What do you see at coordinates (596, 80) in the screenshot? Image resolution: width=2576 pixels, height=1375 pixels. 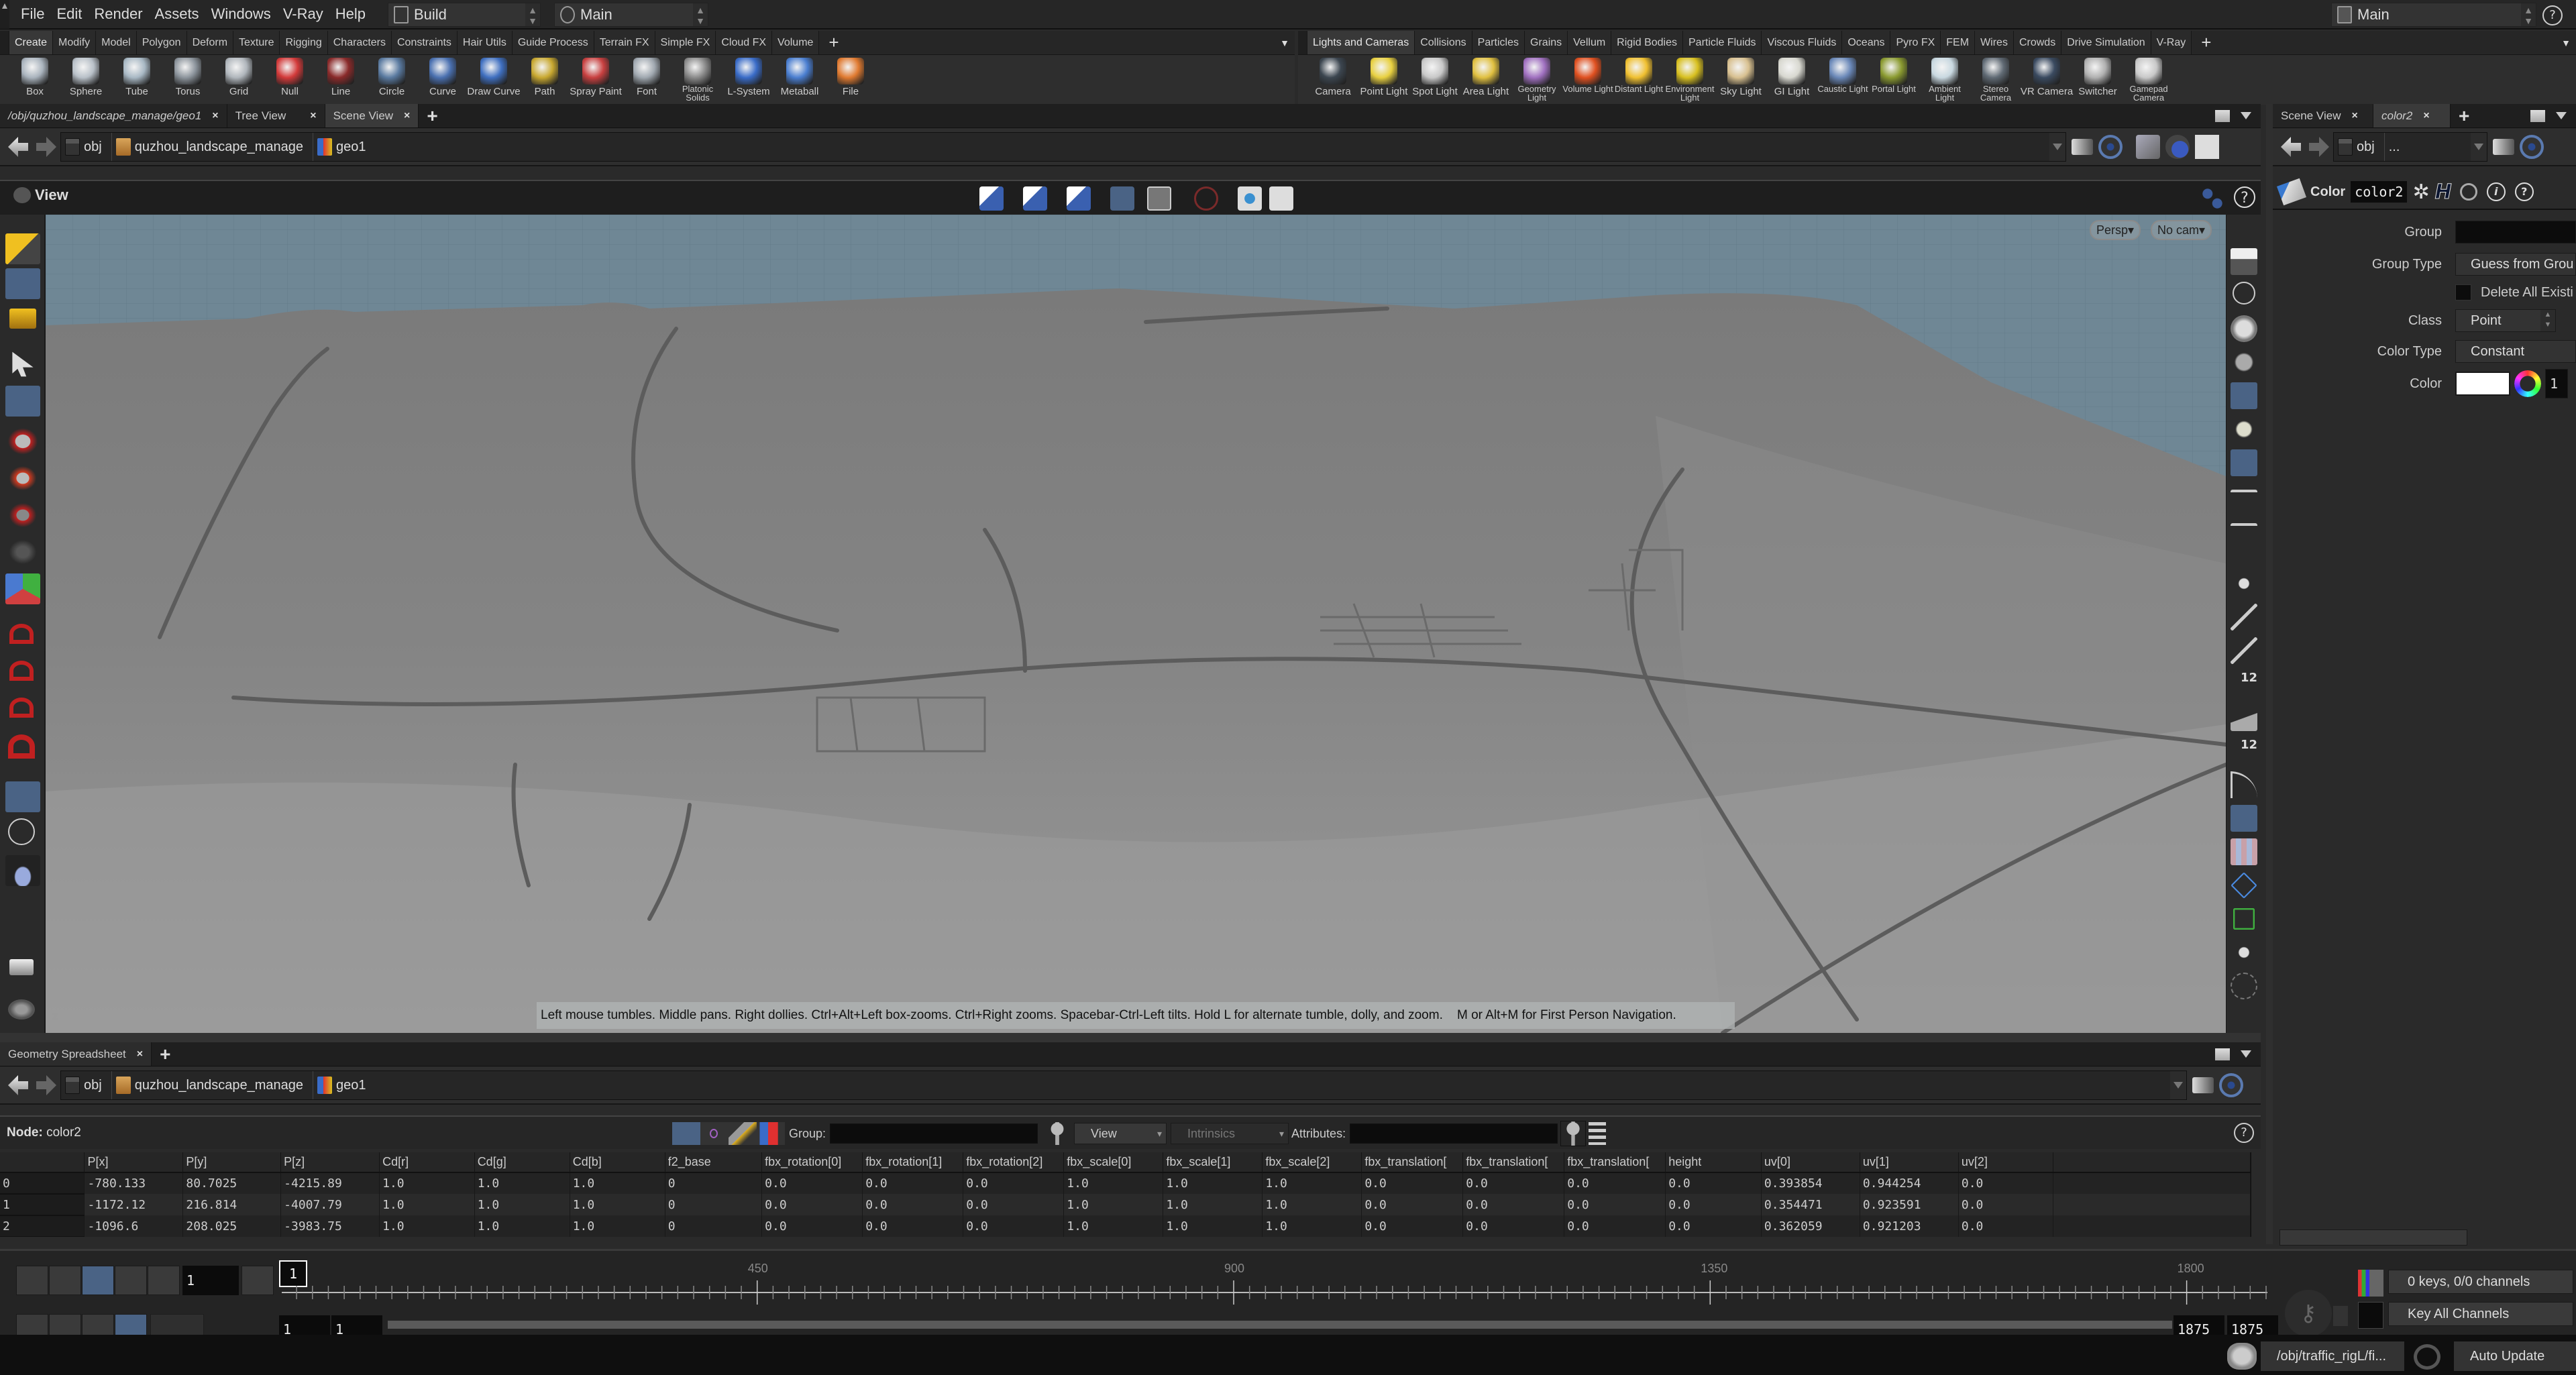 I see `shelf-tool-spray-paint: Spray Paint` at bounding box center [596, 80].